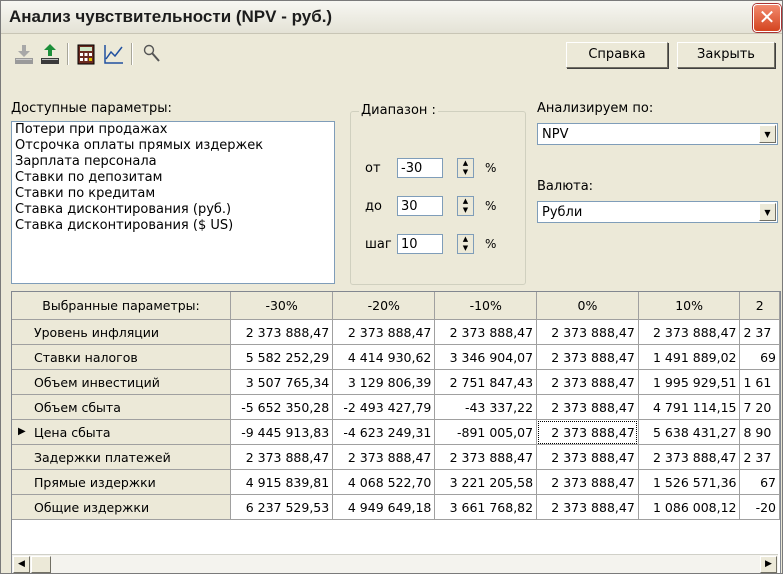 The height and width of the screenshot is (574, 783). I want to click on to-spinner: ▲ ▼, so click(465, 206).